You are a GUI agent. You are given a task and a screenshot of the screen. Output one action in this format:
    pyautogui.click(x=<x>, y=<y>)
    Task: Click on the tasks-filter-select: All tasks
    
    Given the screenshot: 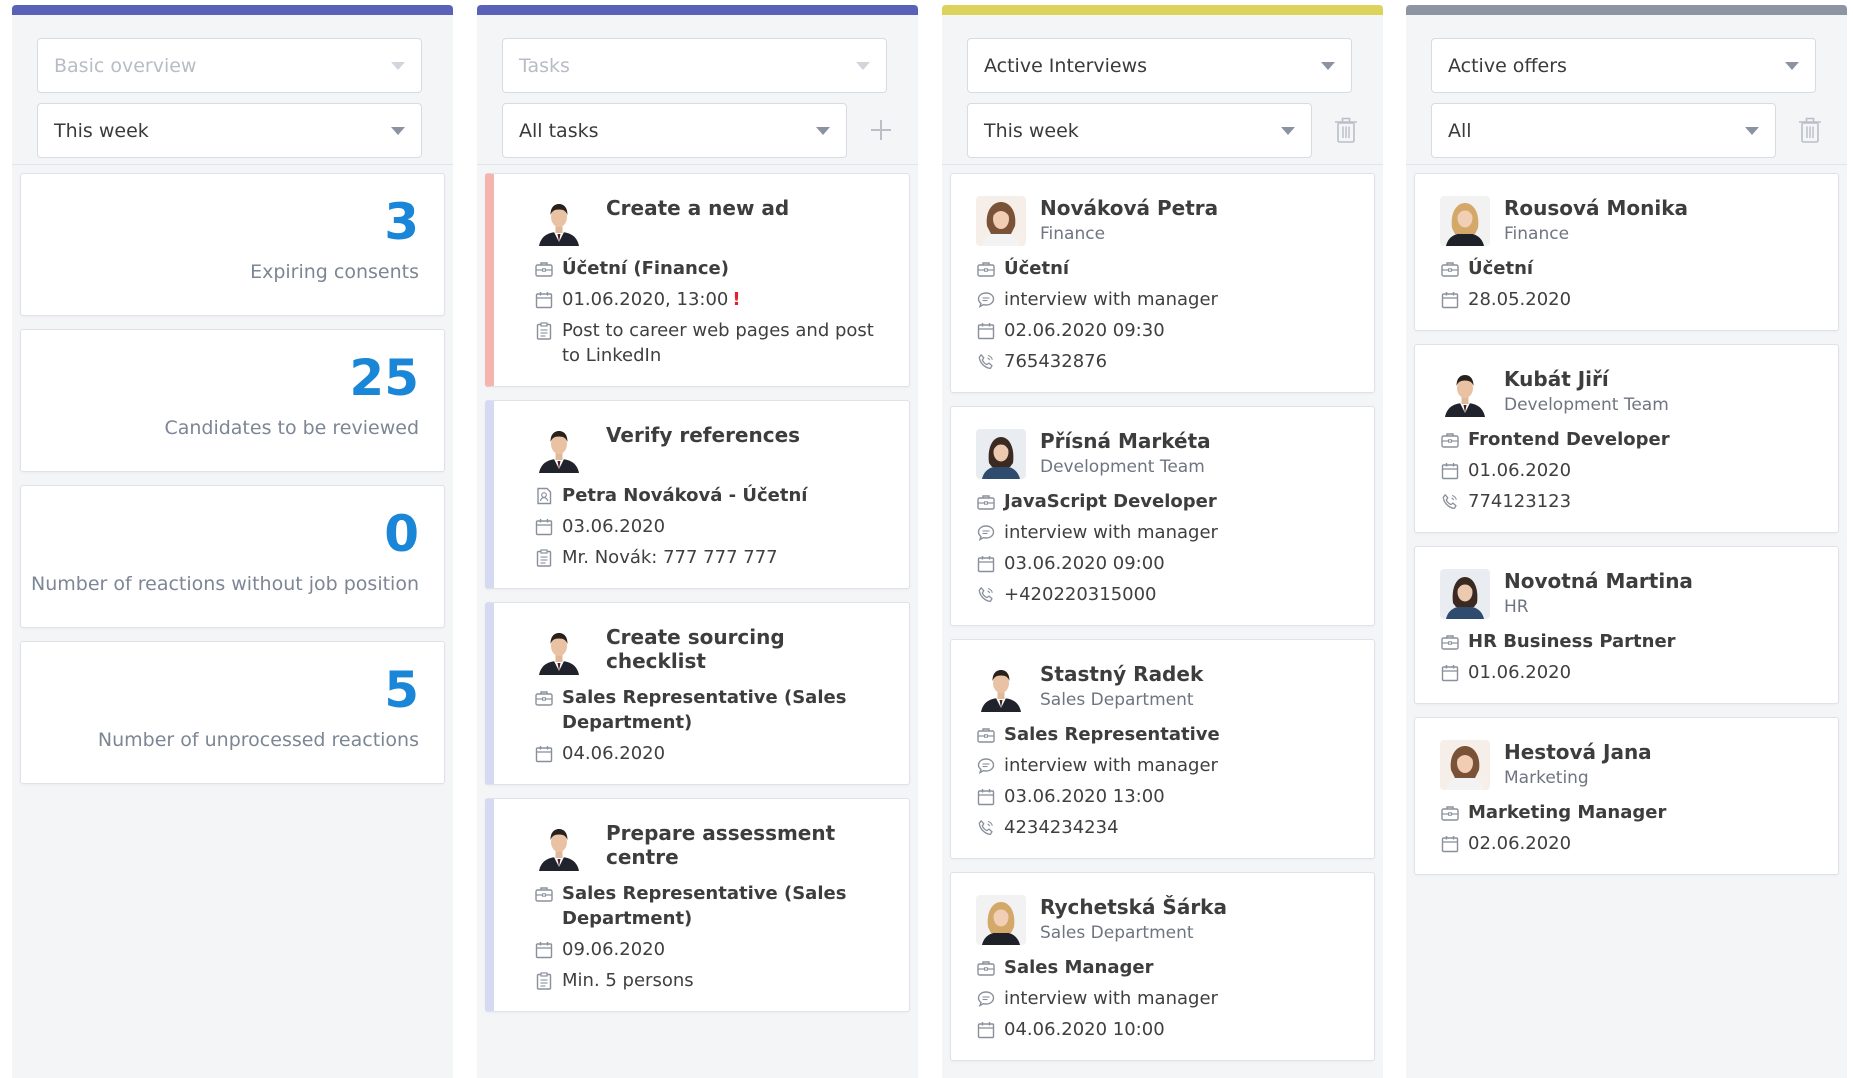 What is the action you would take?
    pyautogui.click(x=674, y=130)
    